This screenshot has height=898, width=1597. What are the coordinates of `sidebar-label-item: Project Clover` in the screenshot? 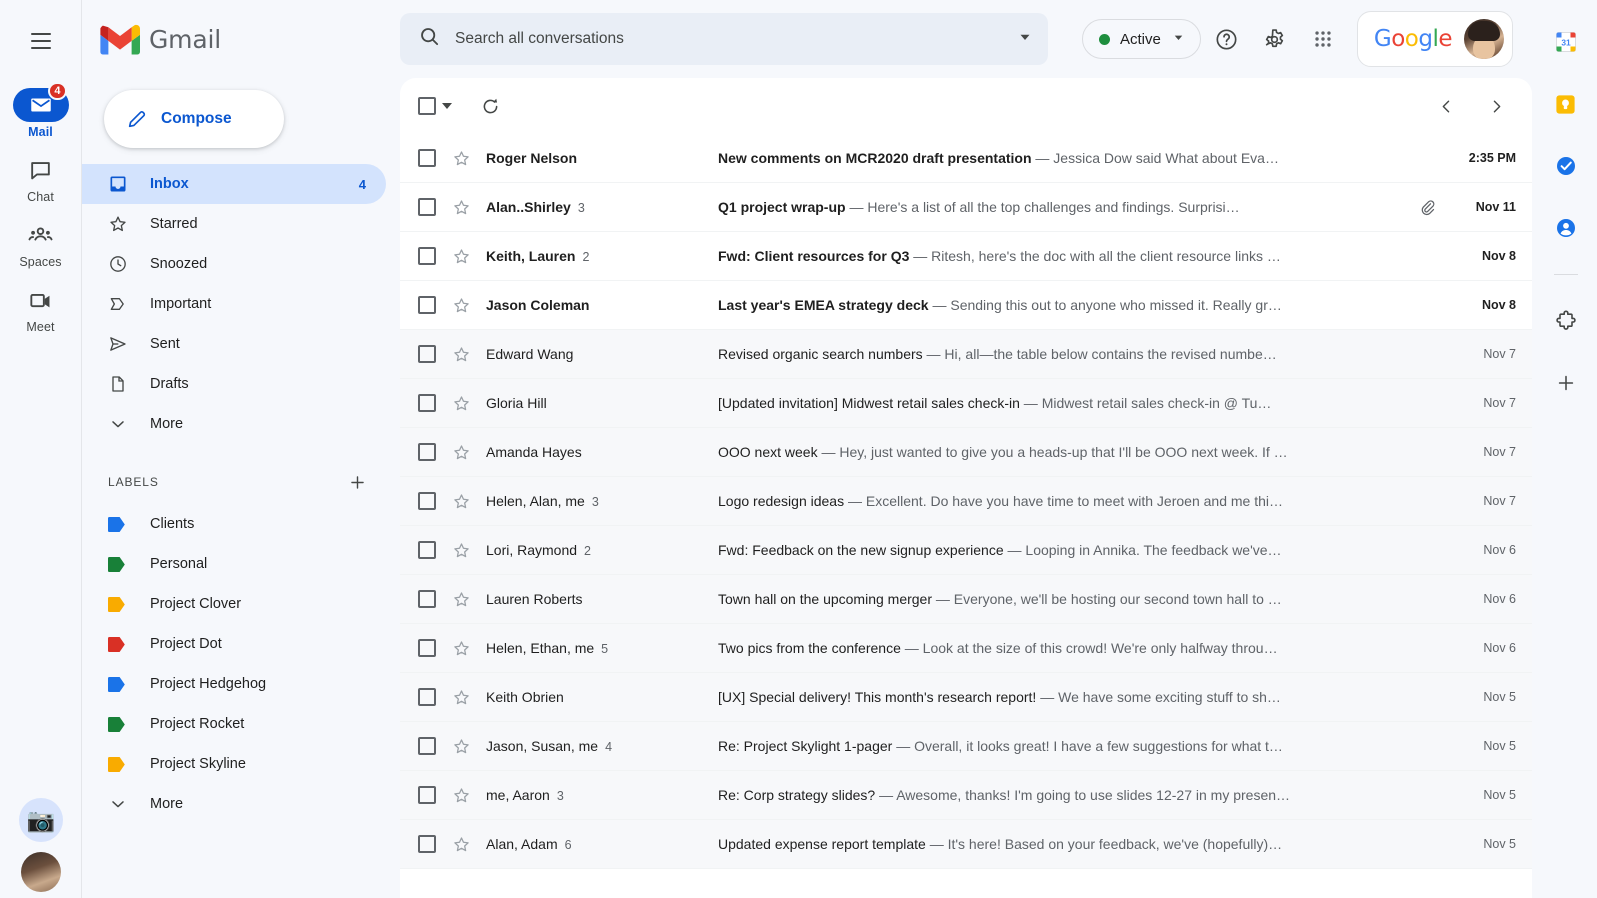 It's located at (234, 604).